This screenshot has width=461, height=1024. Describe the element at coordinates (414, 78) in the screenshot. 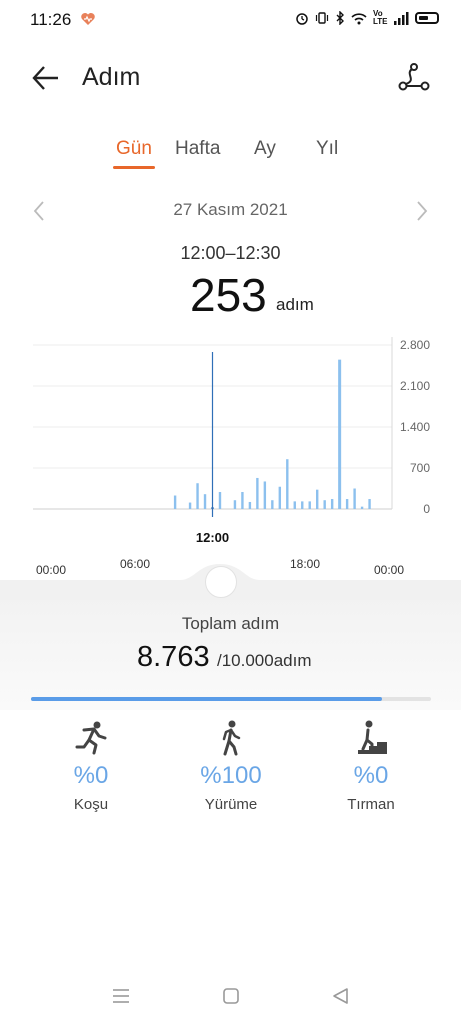

I see `route-share-icon` at that location.